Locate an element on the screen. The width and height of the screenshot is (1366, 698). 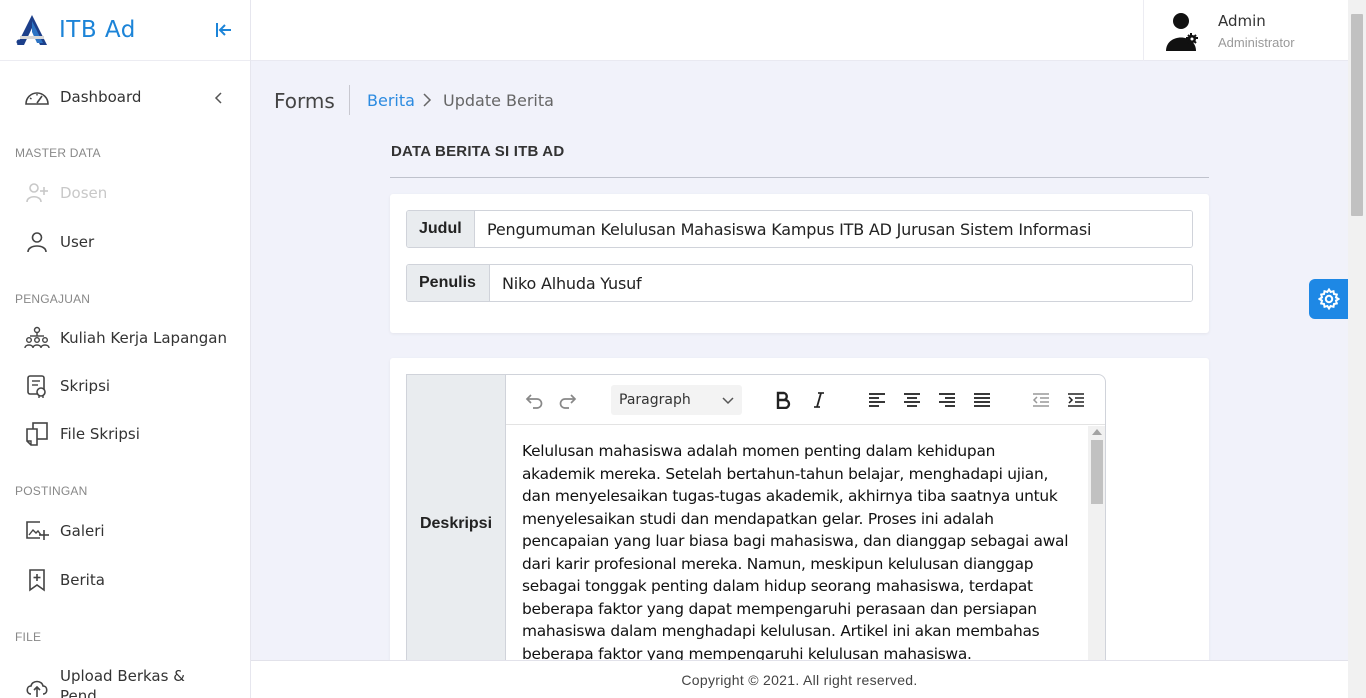
sidebar-item-label: Galeri is located at coordinates (82, 531).